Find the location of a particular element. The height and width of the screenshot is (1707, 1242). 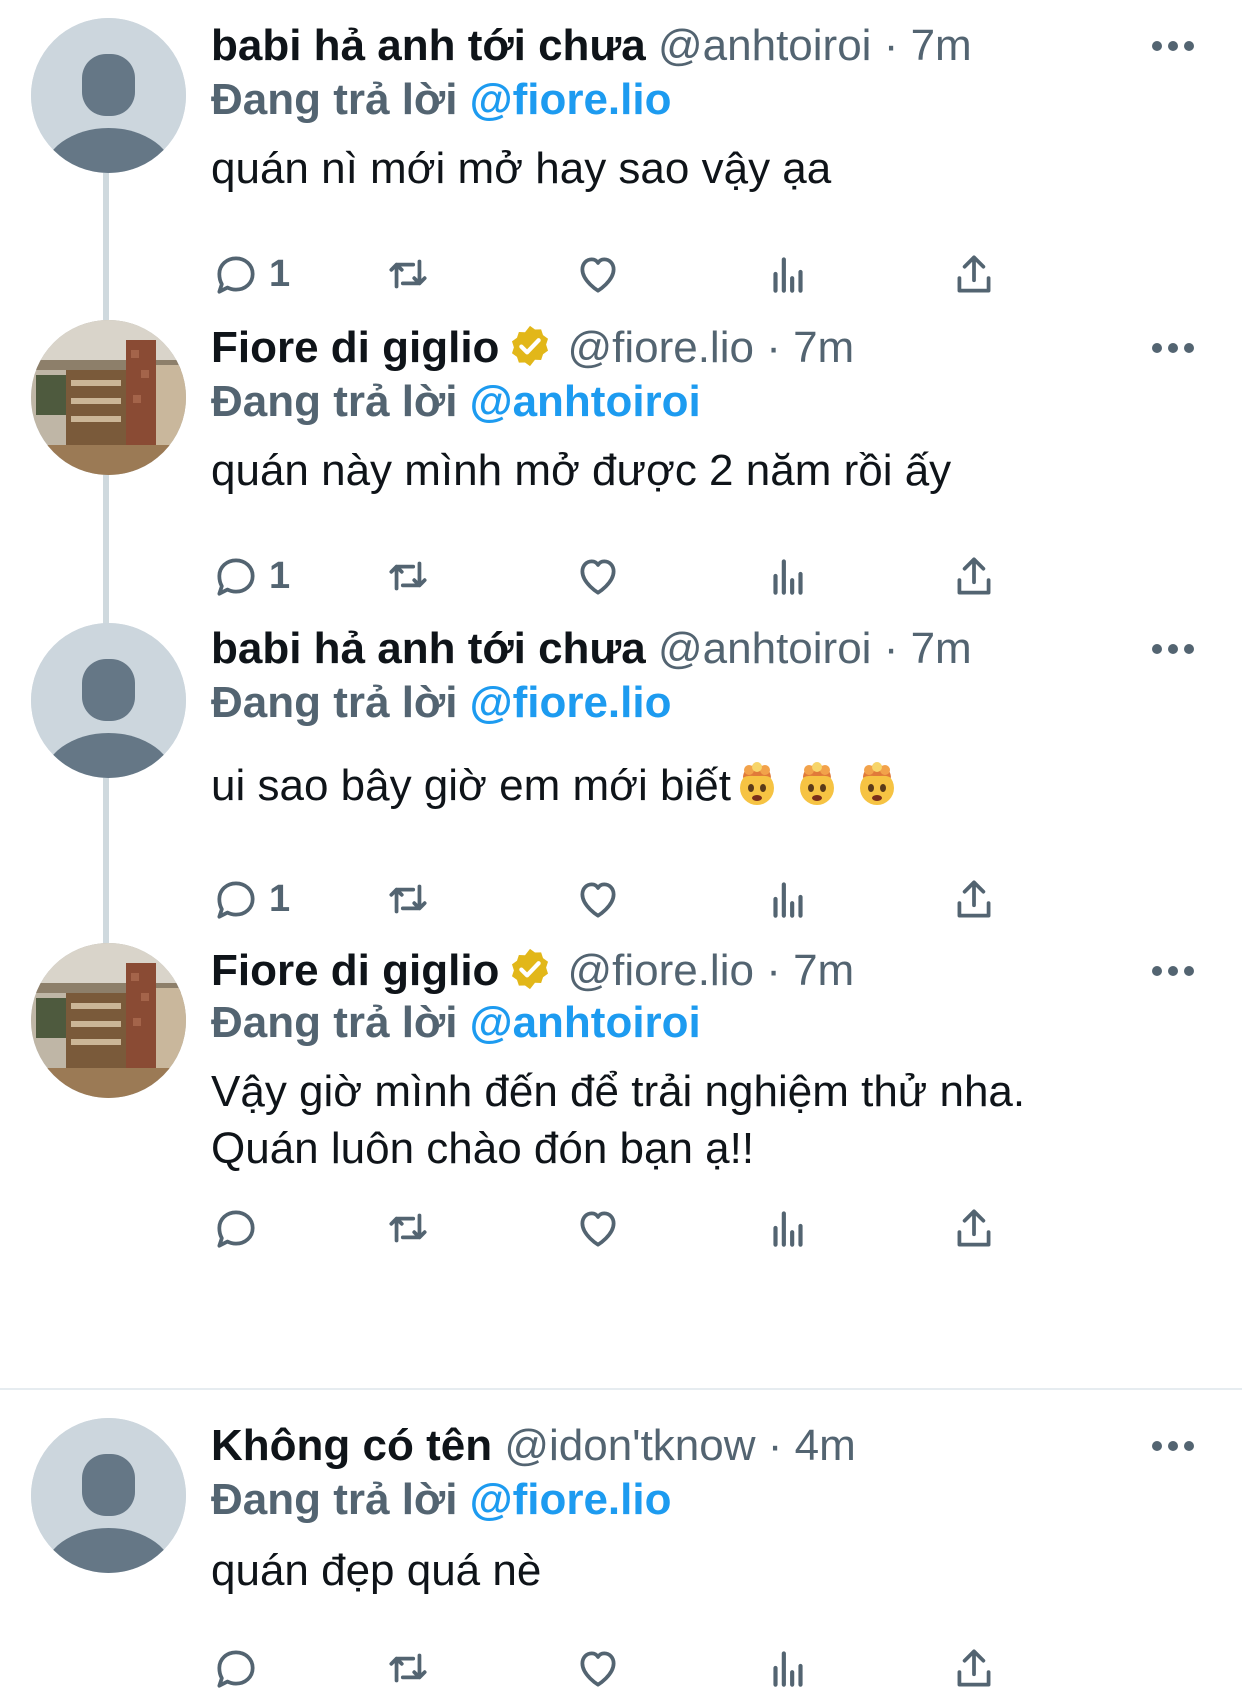

tweet-text-line: quán đẹp quá nè is located at coordinates (376, 1570).